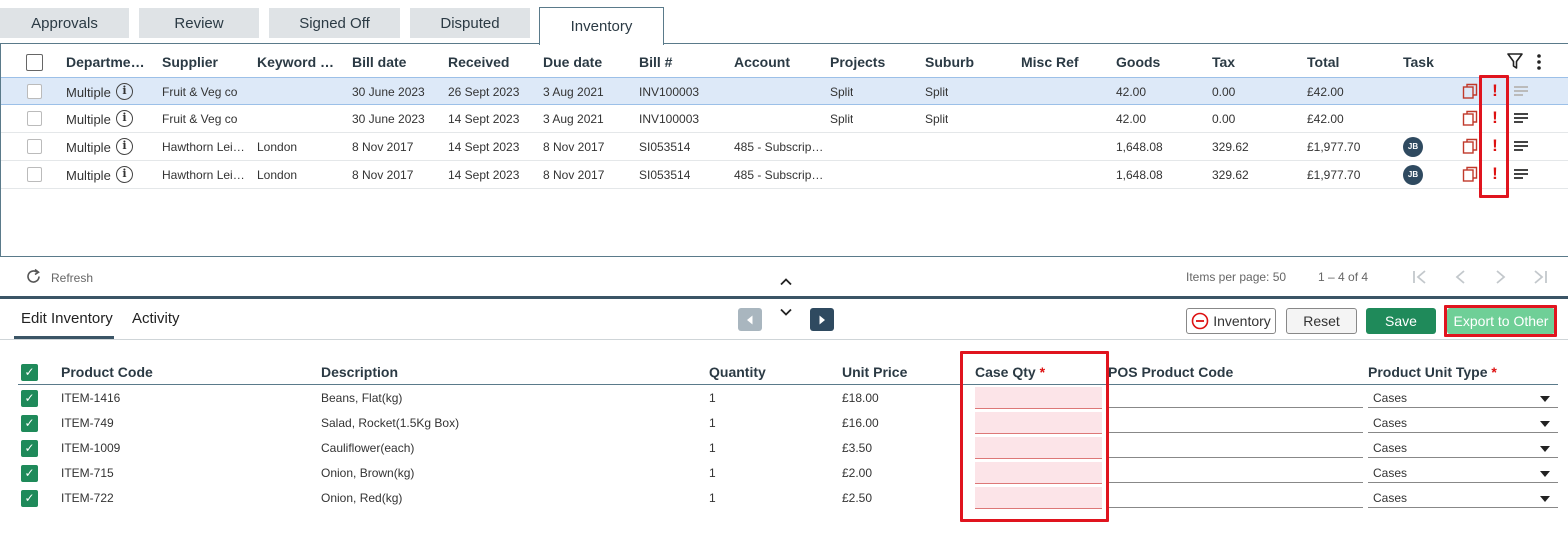 Image resolution: width=1568 pixels, height=553 pixels. I want to click on col-goods: Goods, so click(1158, 62).